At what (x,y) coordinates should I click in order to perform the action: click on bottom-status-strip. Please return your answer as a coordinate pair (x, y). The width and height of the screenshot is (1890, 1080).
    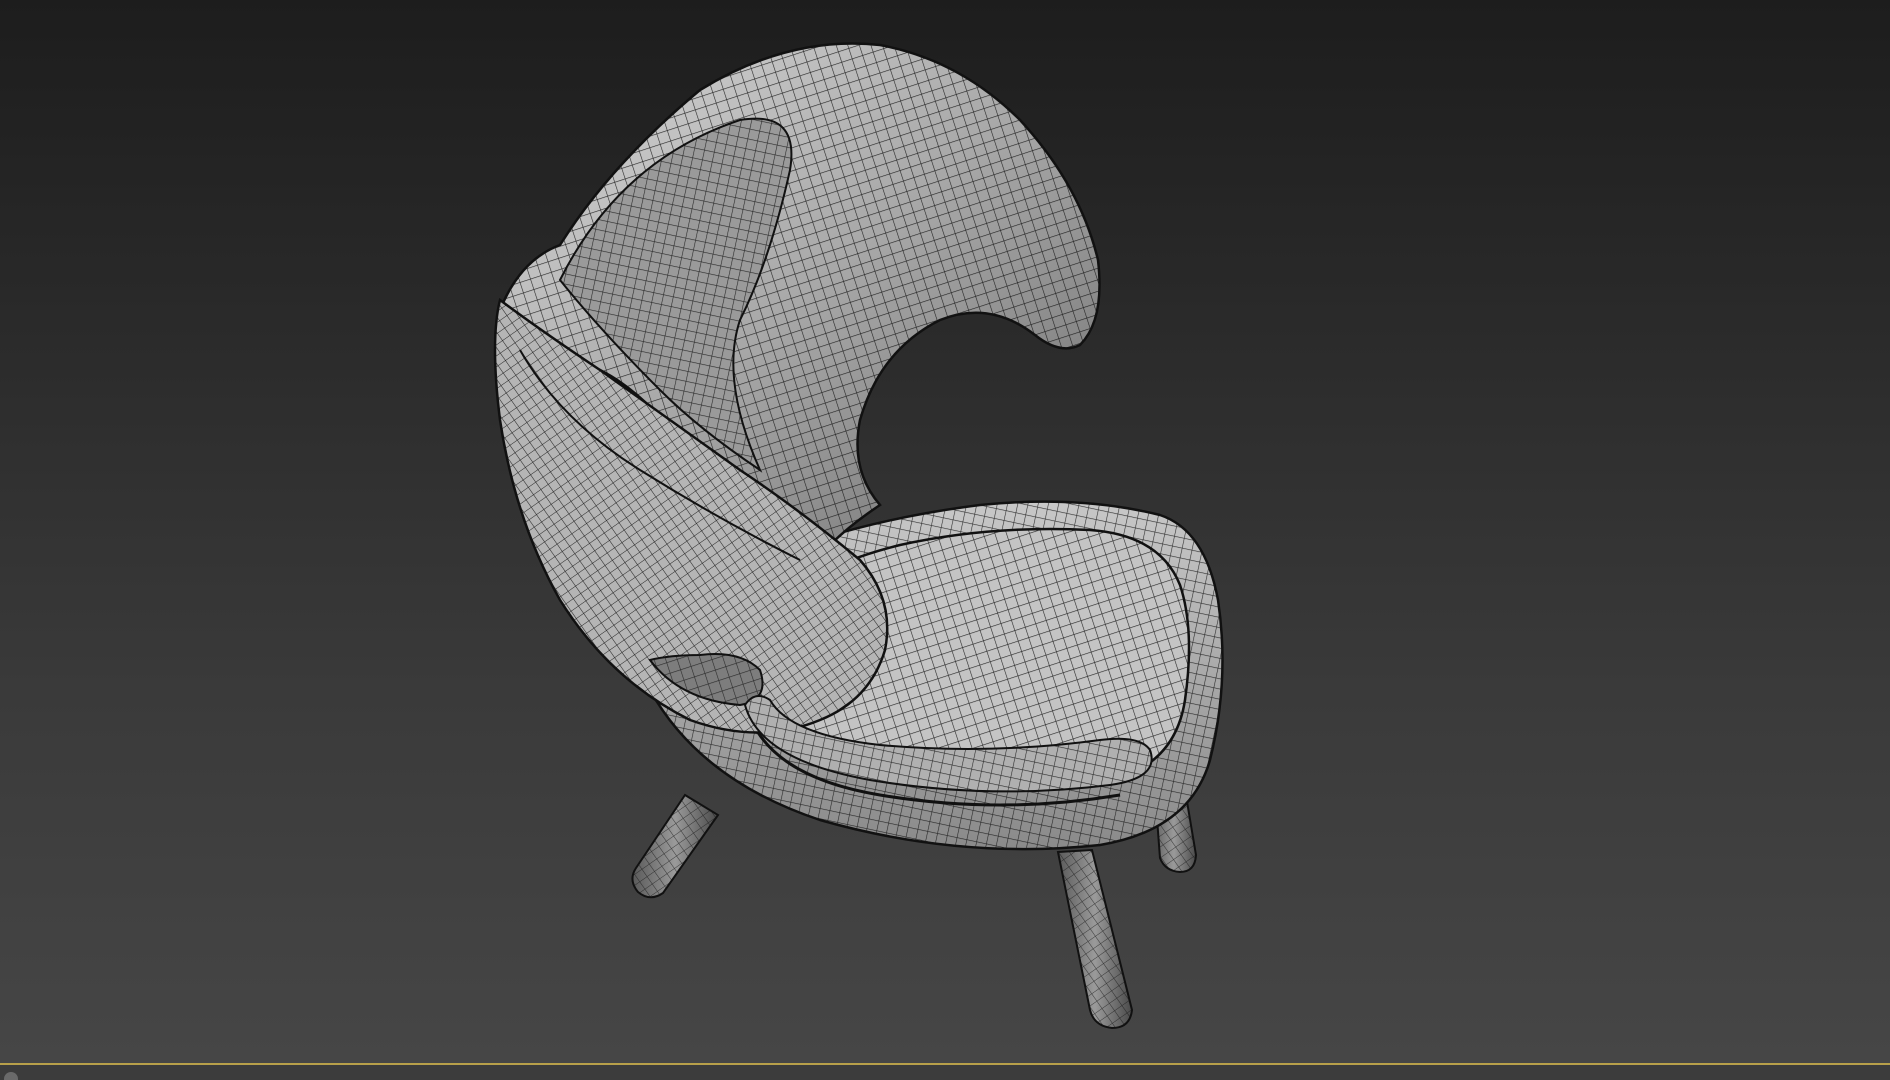
    Looking at the image, I should click on (945, 1072).